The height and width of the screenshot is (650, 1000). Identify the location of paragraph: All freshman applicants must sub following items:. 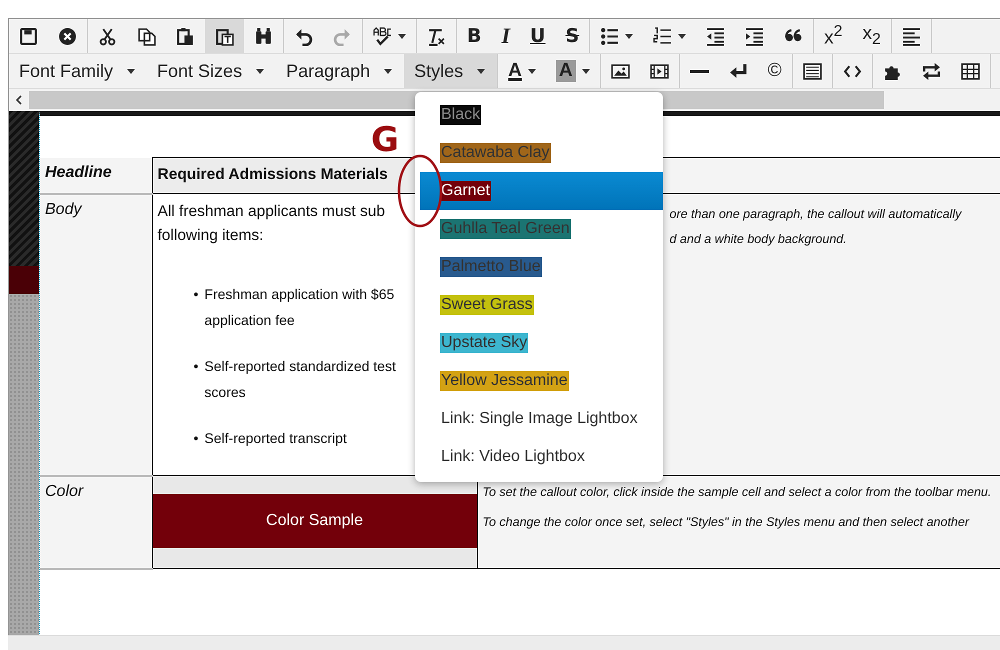
(271, 224).